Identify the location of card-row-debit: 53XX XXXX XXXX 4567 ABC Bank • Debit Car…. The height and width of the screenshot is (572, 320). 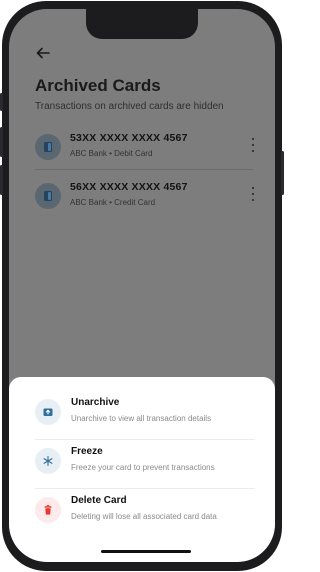
(146, 150).